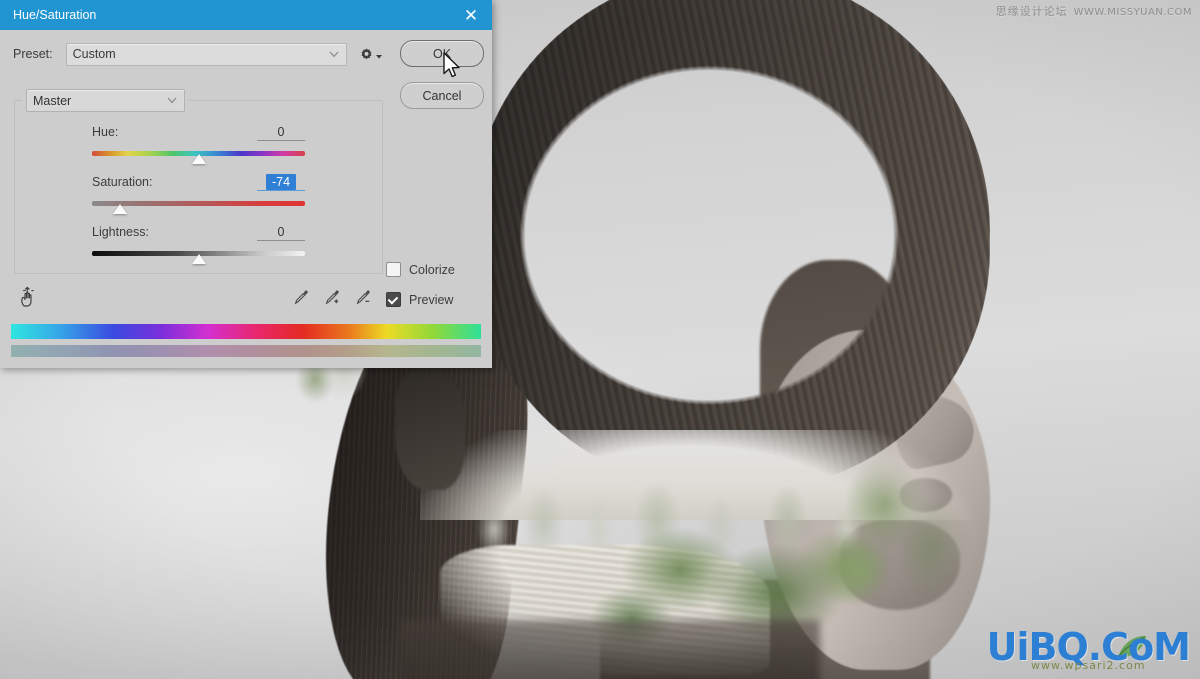 Image resolution: width=1200 pixels, height=679 pixels. I want to click on eyedropper-group, so click(332, 298).